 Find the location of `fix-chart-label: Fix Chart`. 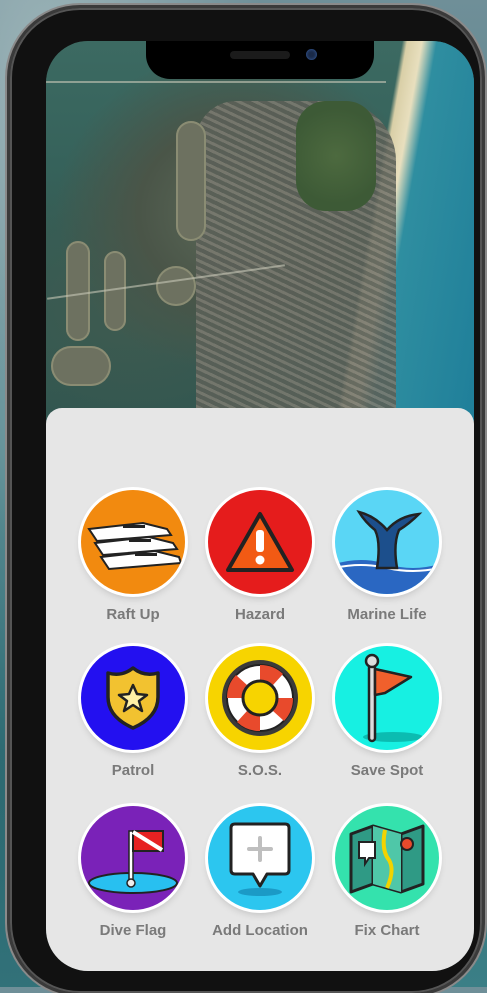

fix-chart-label: Fix Chart is located at coordinates (387, 930).